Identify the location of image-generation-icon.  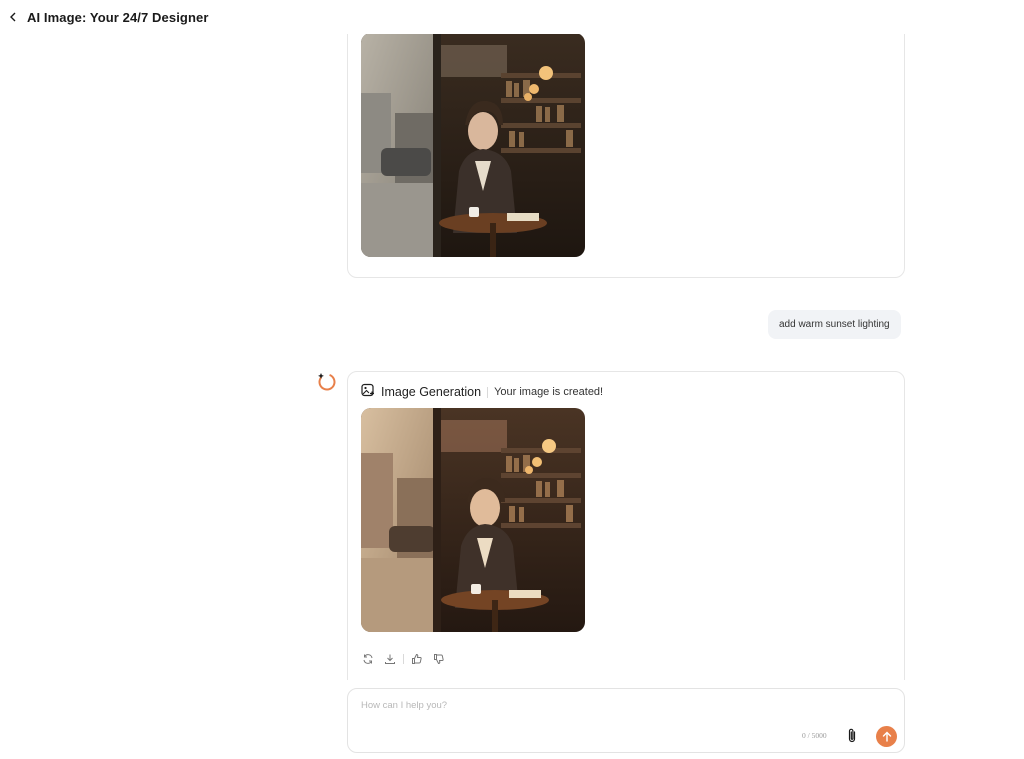
(368, 392).